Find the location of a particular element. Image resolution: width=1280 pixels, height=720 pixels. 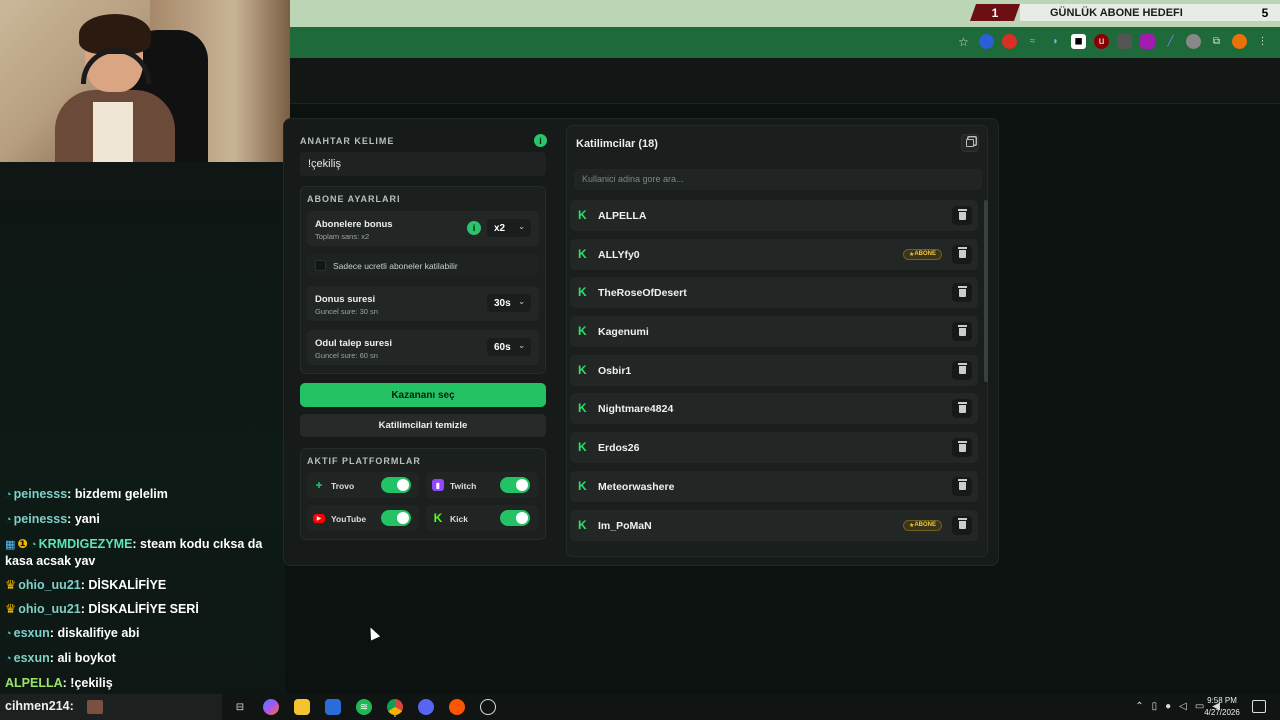

goal-number: 1 is located at coordinates (995, 12).